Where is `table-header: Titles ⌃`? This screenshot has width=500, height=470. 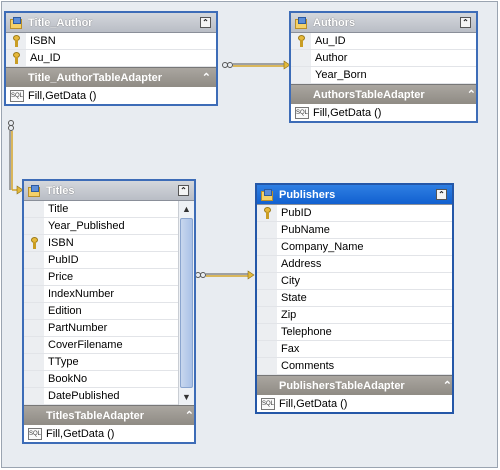
table-header: Titles ⌃ is located at coordinates (109, 191).